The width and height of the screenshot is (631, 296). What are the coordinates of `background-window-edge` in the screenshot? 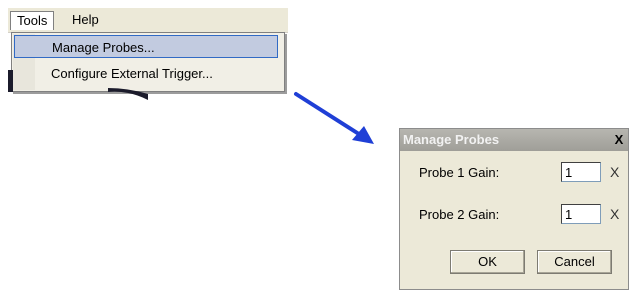 It's located at (10, 81).